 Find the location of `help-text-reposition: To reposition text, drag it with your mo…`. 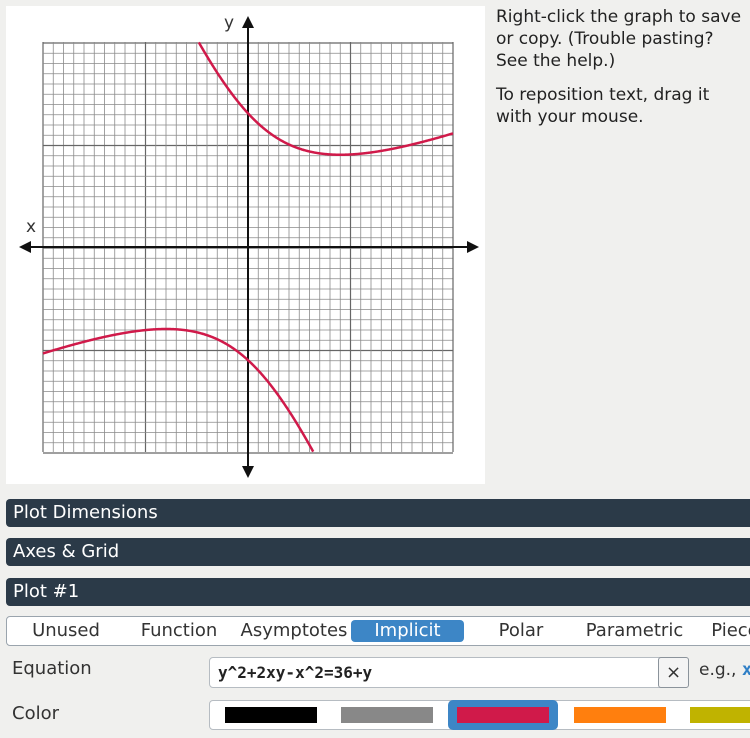

help-text-reposition: To reposition text, drag it with your mo… is located at coordinates (603, 106).